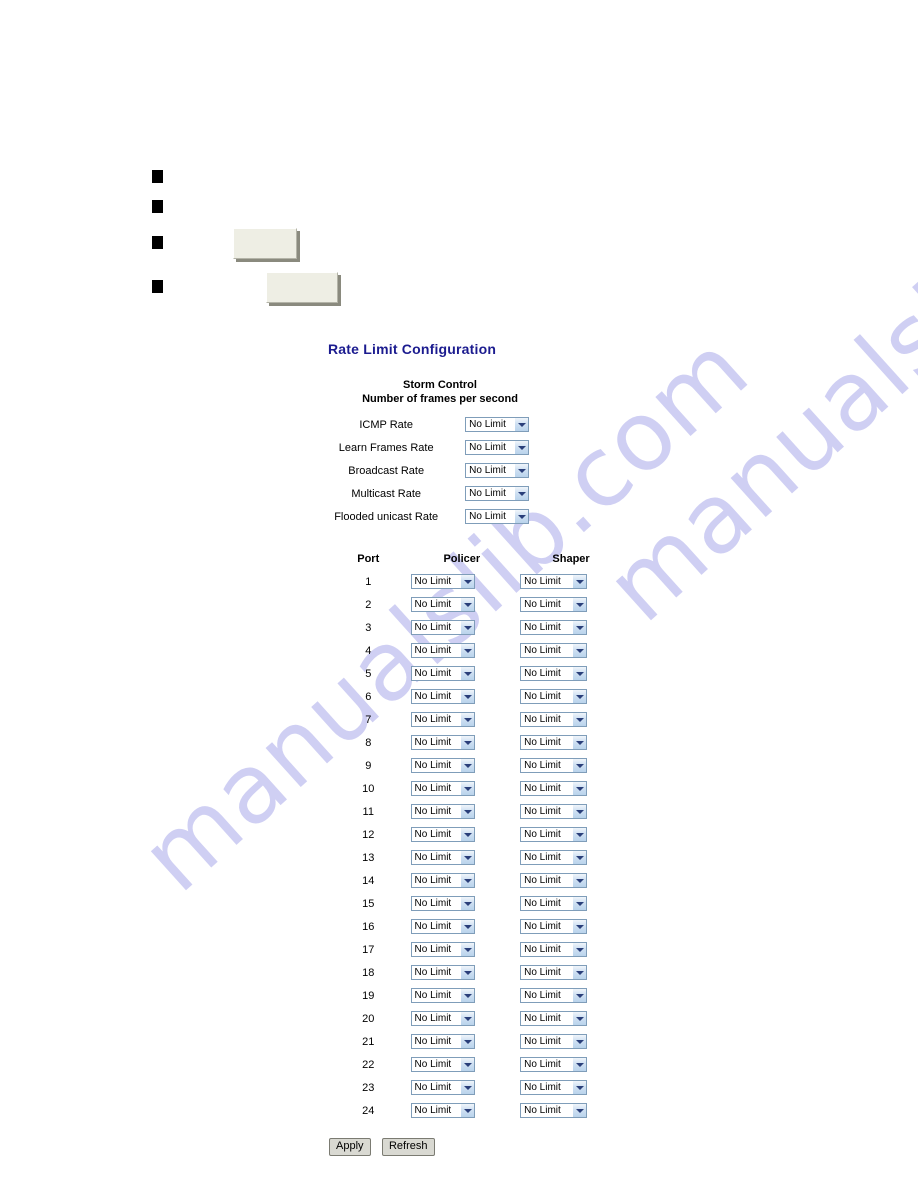 The height and width of the screenshot is (1188, 918). What do you see at coordinates (497, 447) in the screenshot?
I see `learn-frames-rate-select: No Limit` at bounding box center [497, 447].